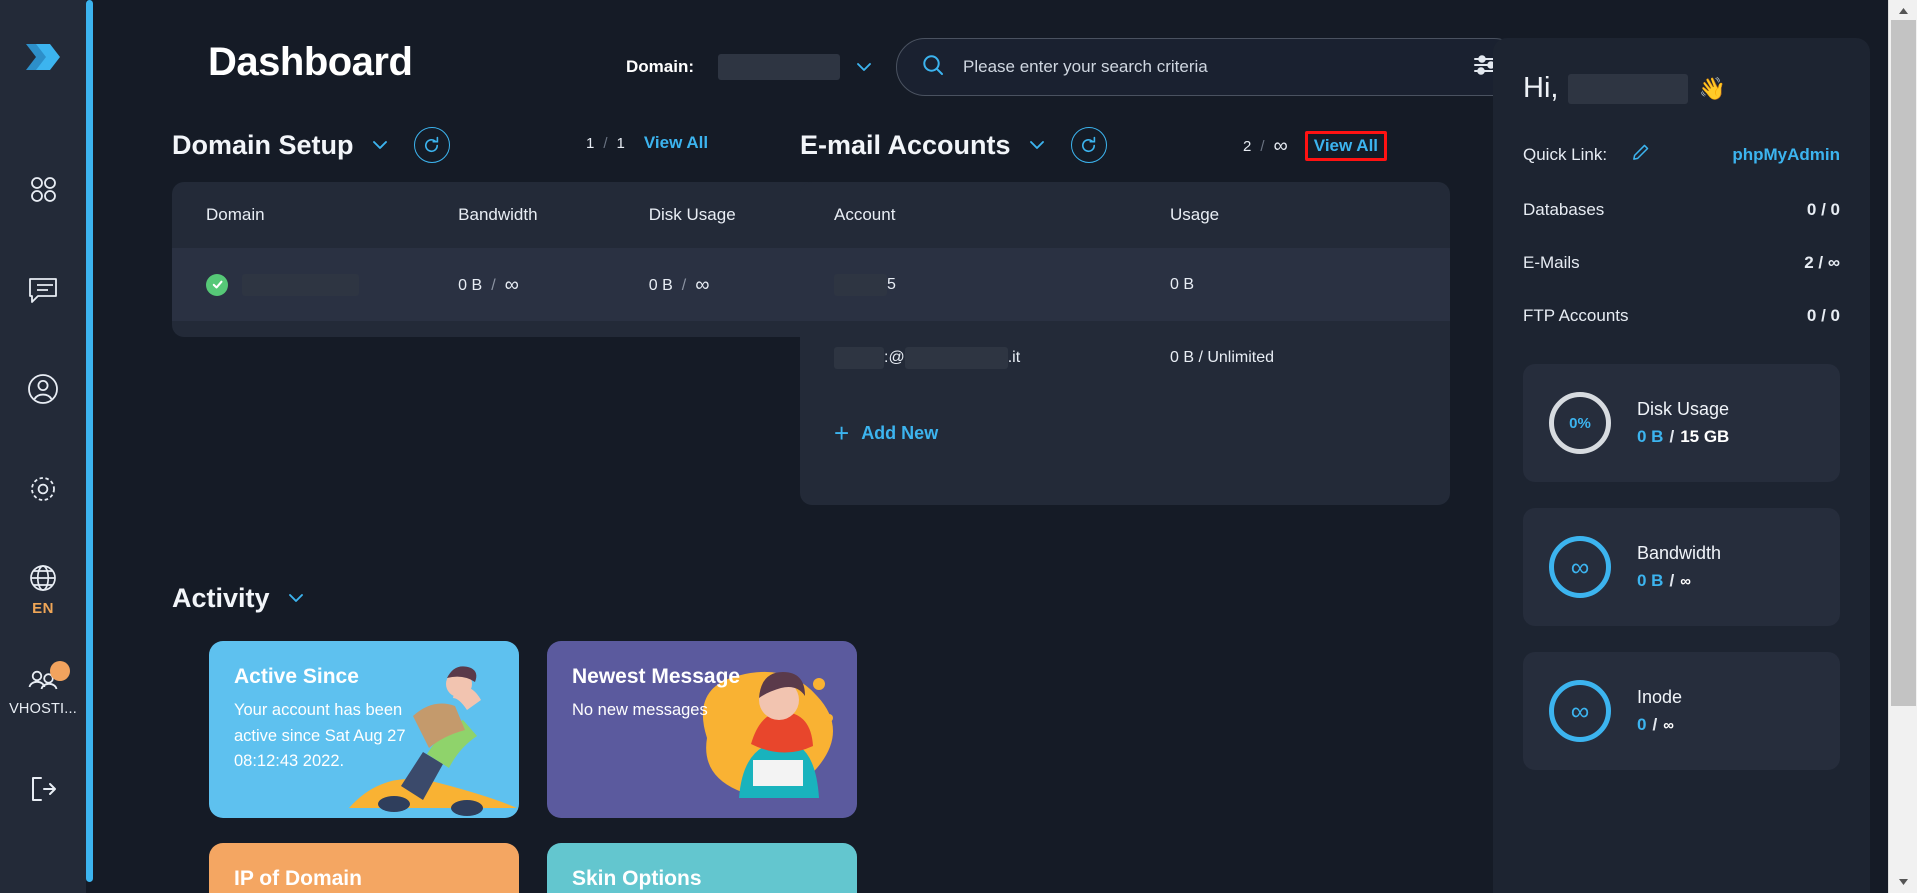 This screenshot has height=893, width=1917. I want to click on domain-select, so click(795, 67).